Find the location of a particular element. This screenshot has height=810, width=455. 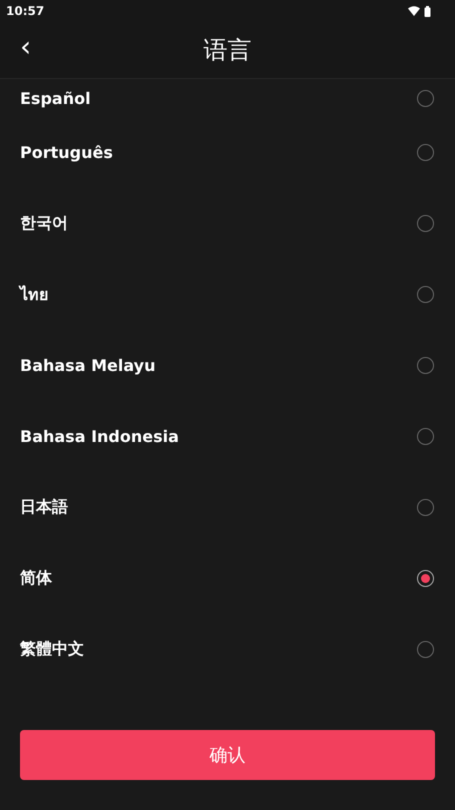

language-option: 한국어 is located at coordinates (227, 223).